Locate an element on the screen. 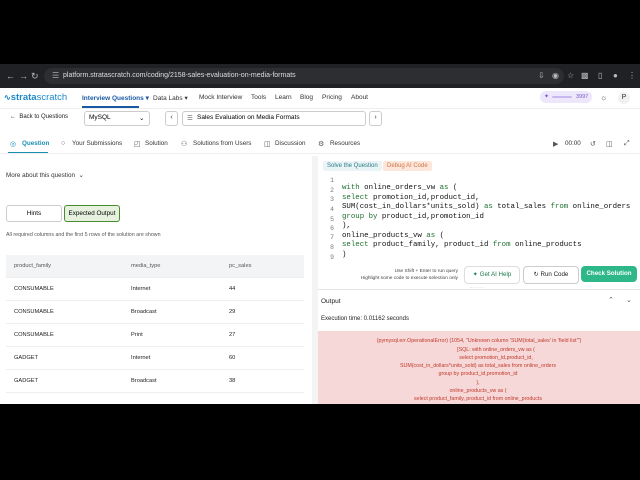  table-row: CONSUMABLE Broadcast 29 is located at coordinates (155, 312).